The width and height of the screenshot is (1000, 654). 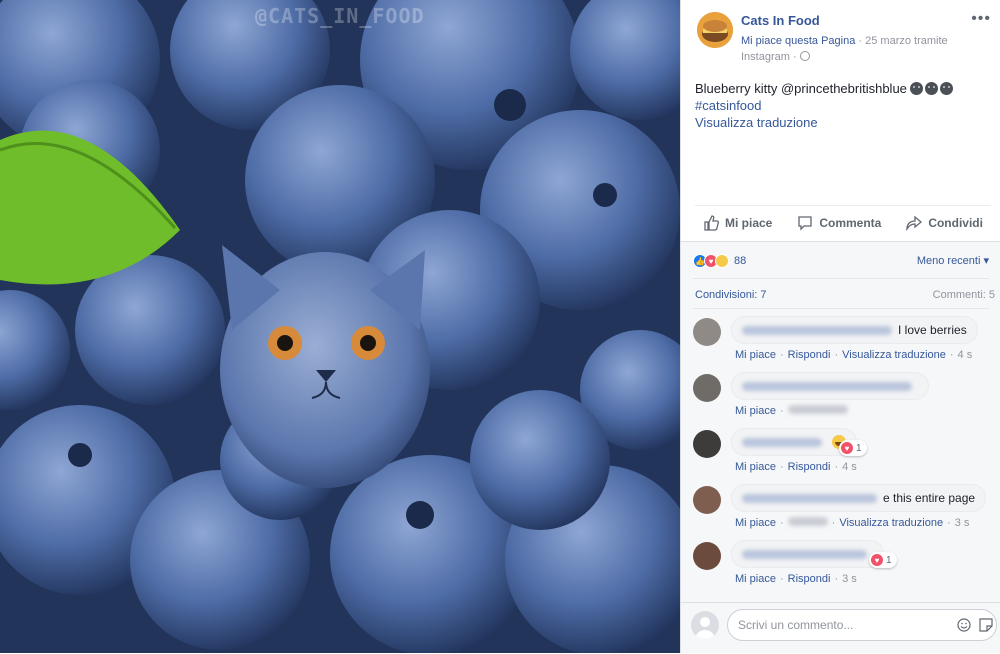 I want to click on like-page-link: Mi piace questa Pagina, so click(x=798, y=41).